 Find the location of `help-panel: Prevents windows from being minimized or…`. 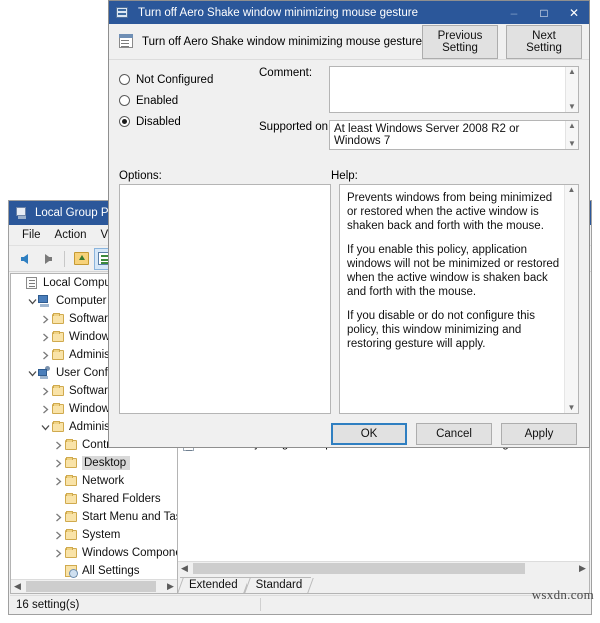

help-panel: Prevents windows from being minimized or… is located at coordinates (459, 299).